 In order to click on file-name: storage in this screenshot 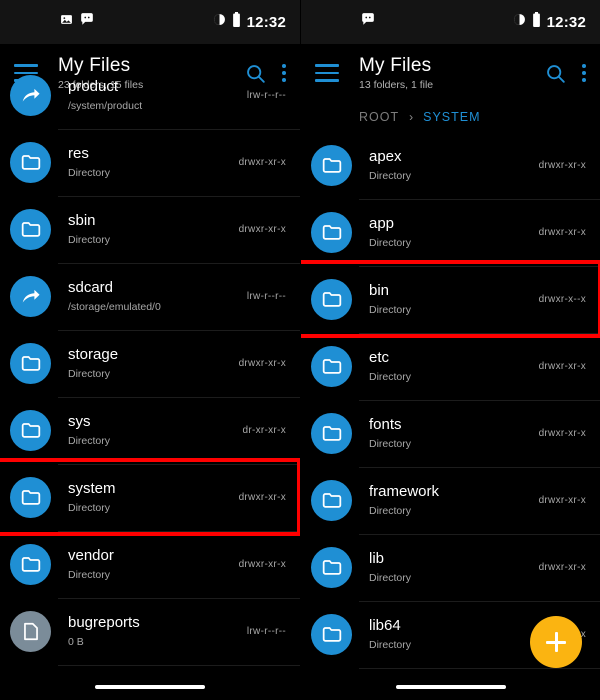, I will do `click(93, 354)`.